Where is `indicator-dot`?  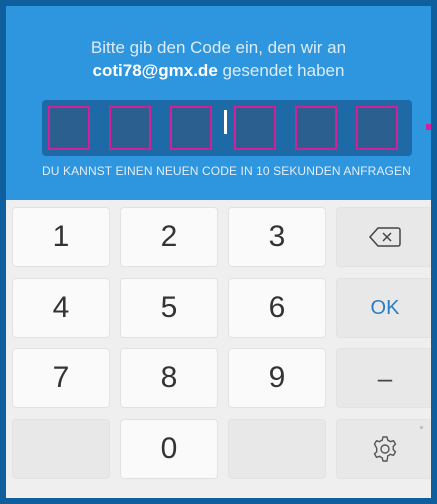
indicator-dot is located at coordinates (421, 427).